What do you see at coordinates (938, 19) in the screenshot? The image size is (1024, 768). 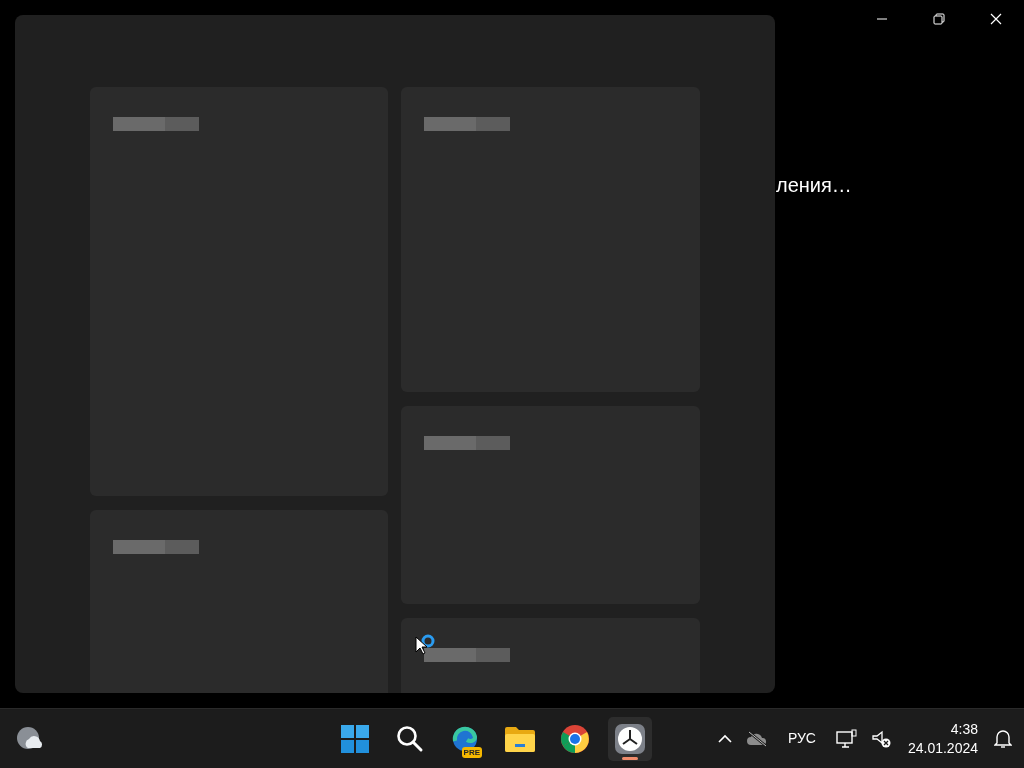 I see `restore-icon` at bounding box center [938, 19].